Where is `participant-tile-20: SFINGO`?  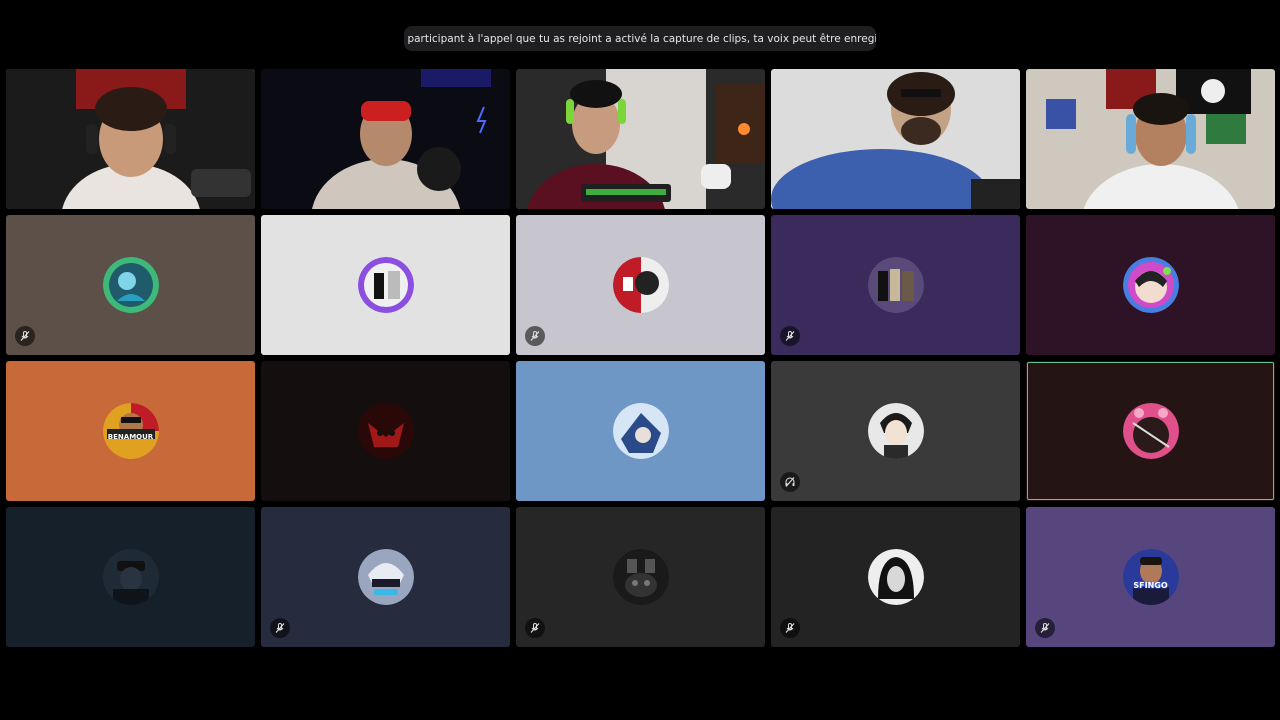
participant-tile-20: SFINGO is located at coordinates (1150, 577).